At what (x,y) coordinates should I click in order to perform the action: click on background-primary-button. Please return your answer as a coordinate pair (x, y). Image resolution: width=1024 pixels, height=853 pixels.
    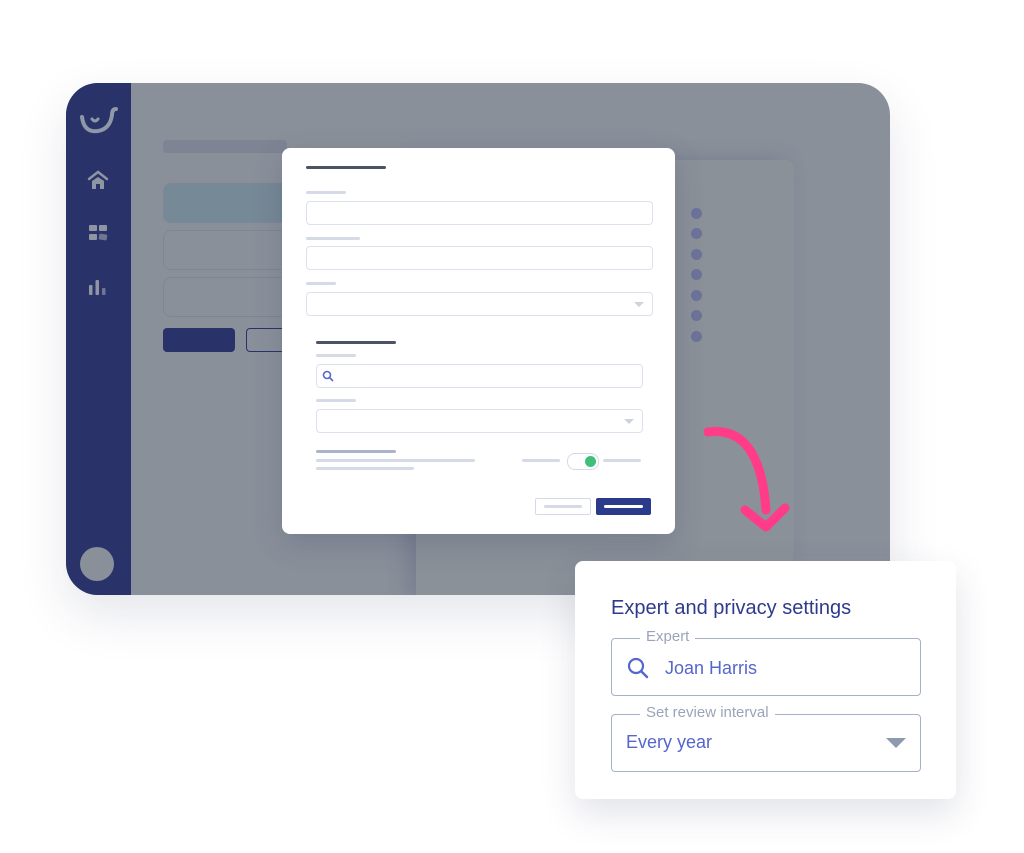
    Looking at the image, I should click on (199, 340).